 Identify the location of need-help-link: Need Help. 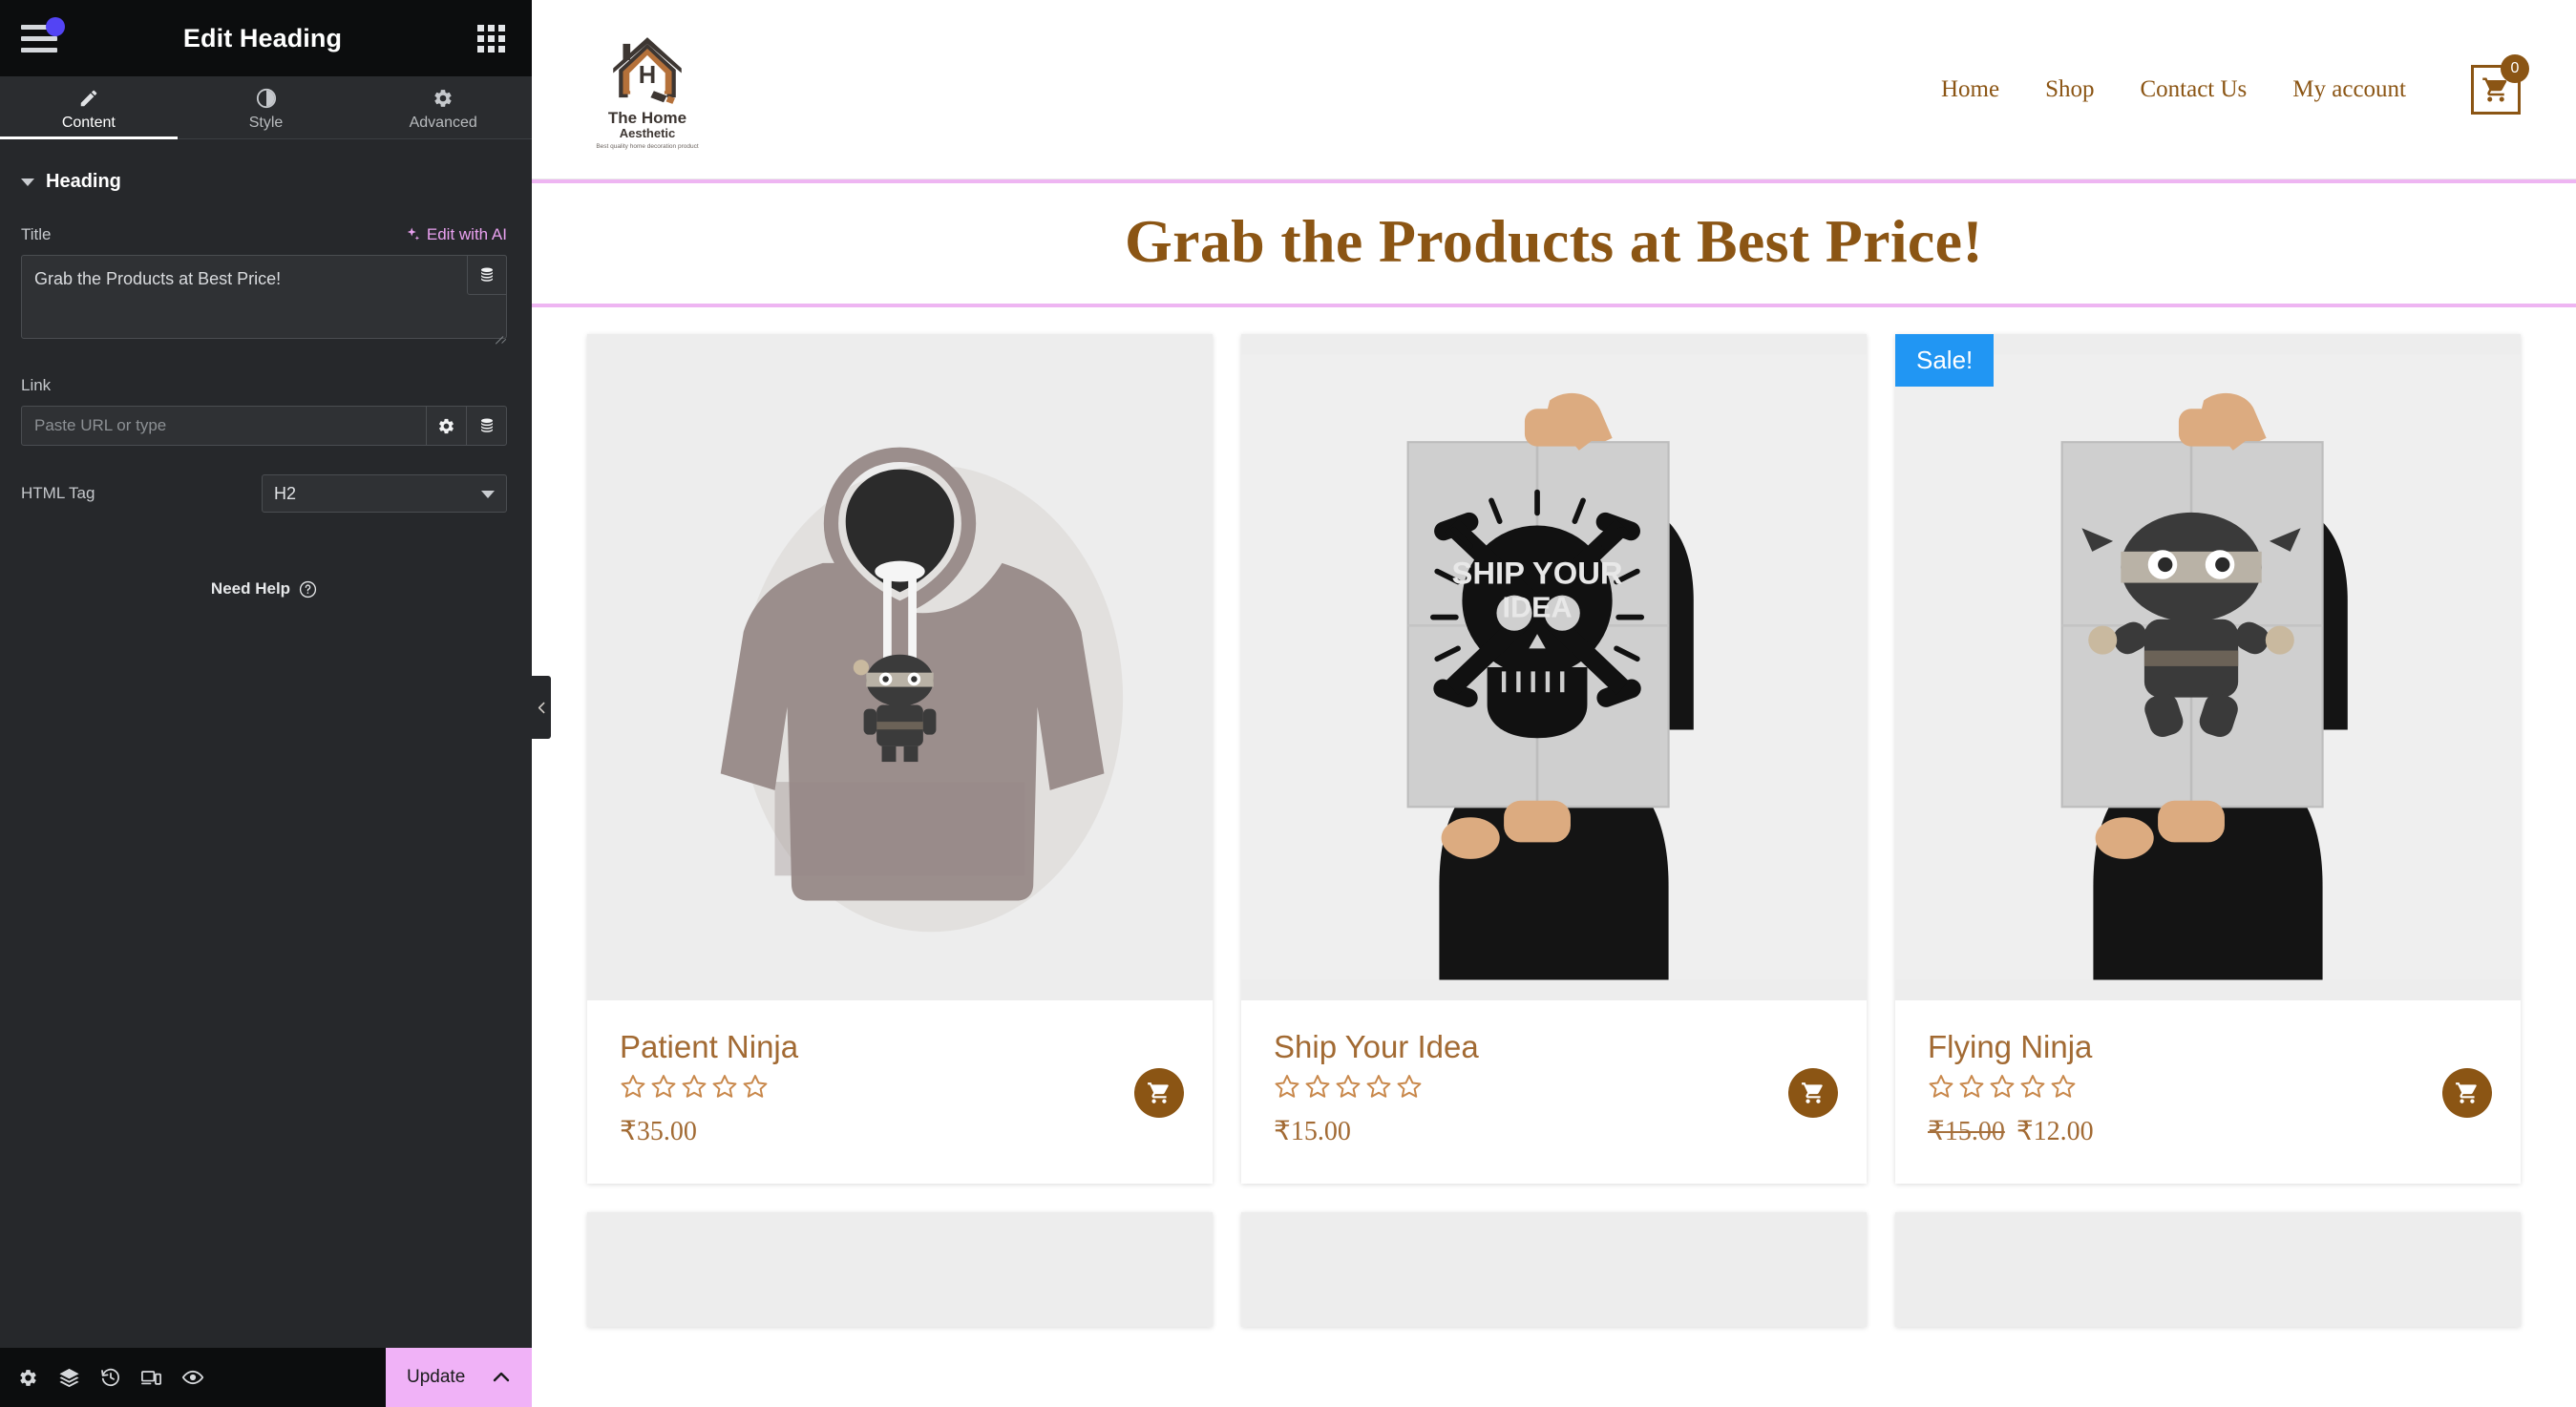
(264, 588).